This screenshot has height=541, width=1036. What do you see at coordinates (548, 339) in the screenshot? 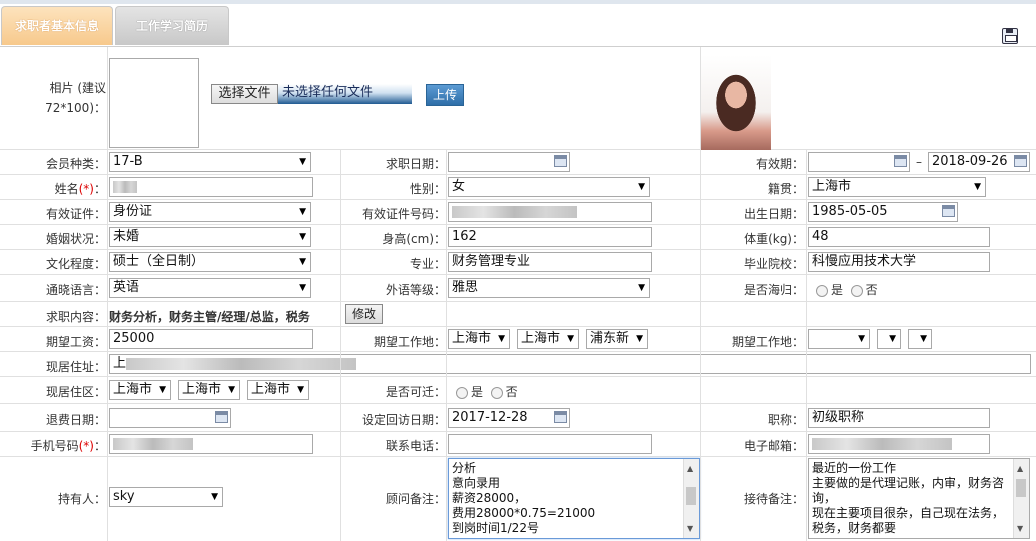
I see `work-place-city: 上海市 ▼` at bounding box center [548, 339].